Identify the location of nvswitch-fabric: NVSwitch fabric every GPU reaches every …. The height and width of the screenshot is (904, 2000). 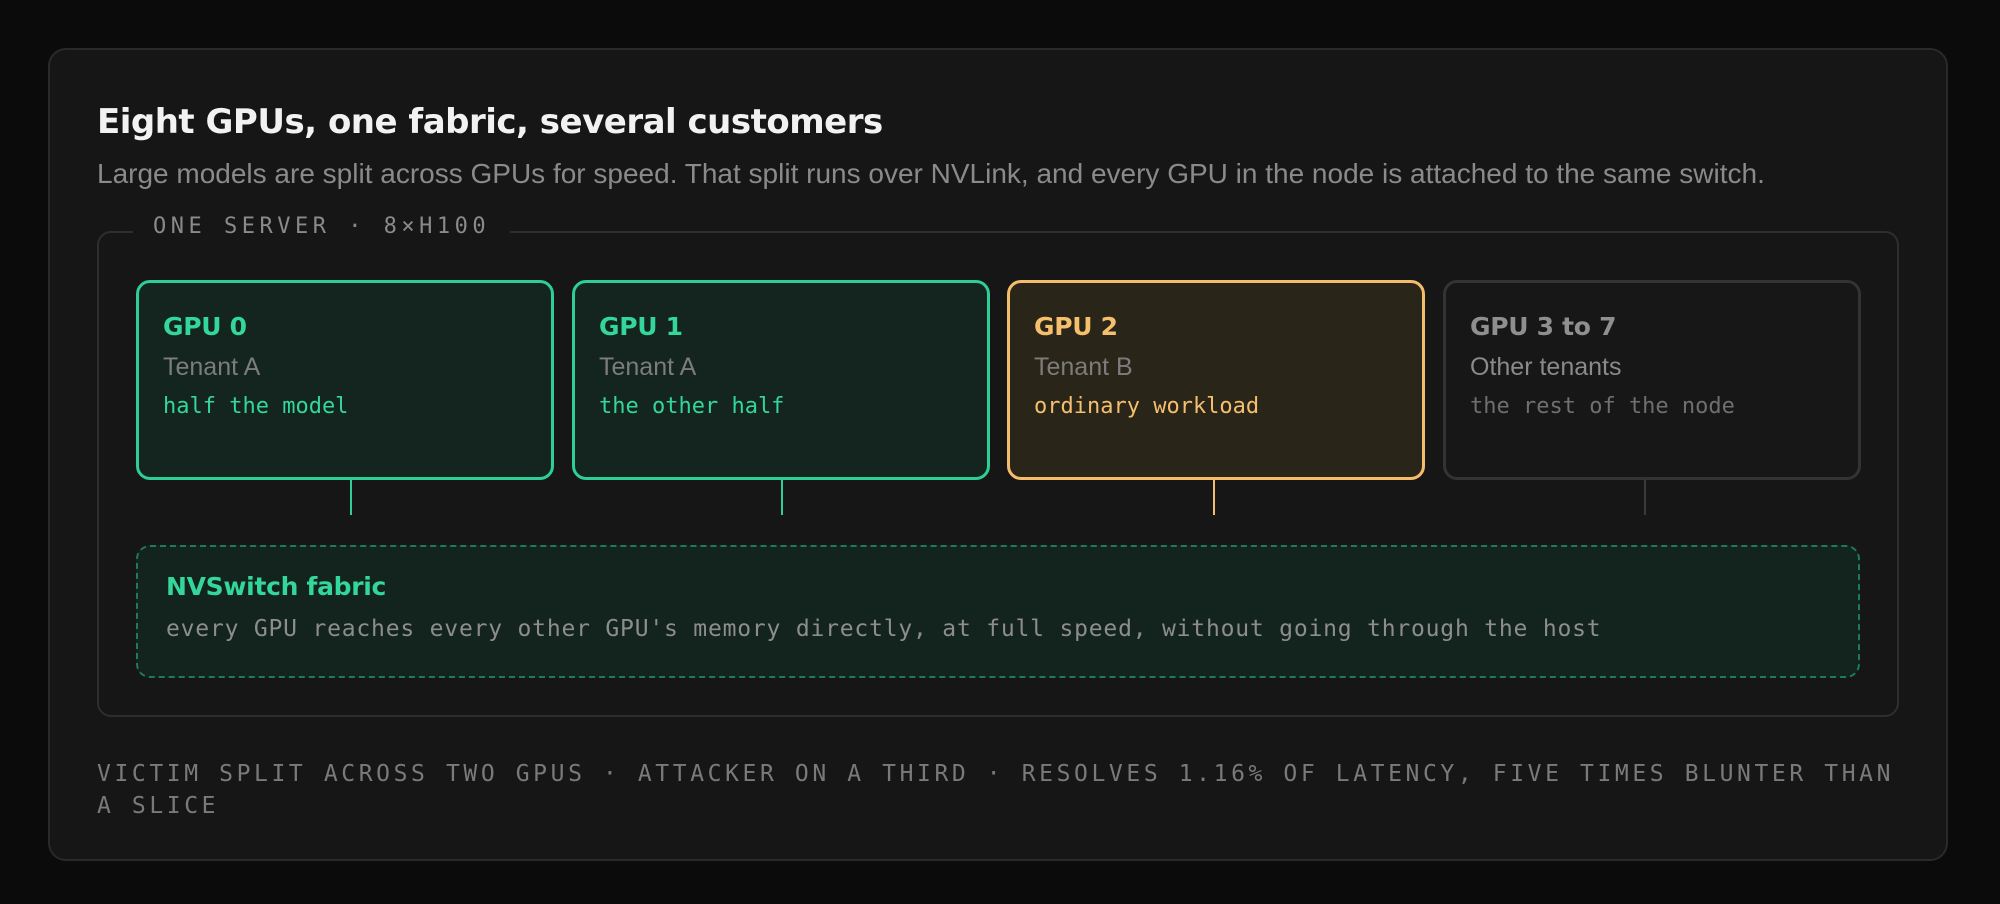
(998, 611).